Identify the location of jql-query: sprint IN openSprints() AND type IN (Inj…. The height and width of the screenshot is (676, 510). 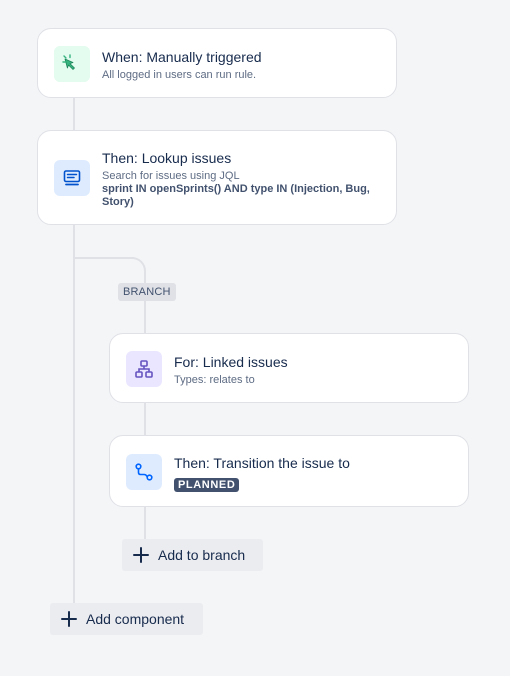
(236, 195).